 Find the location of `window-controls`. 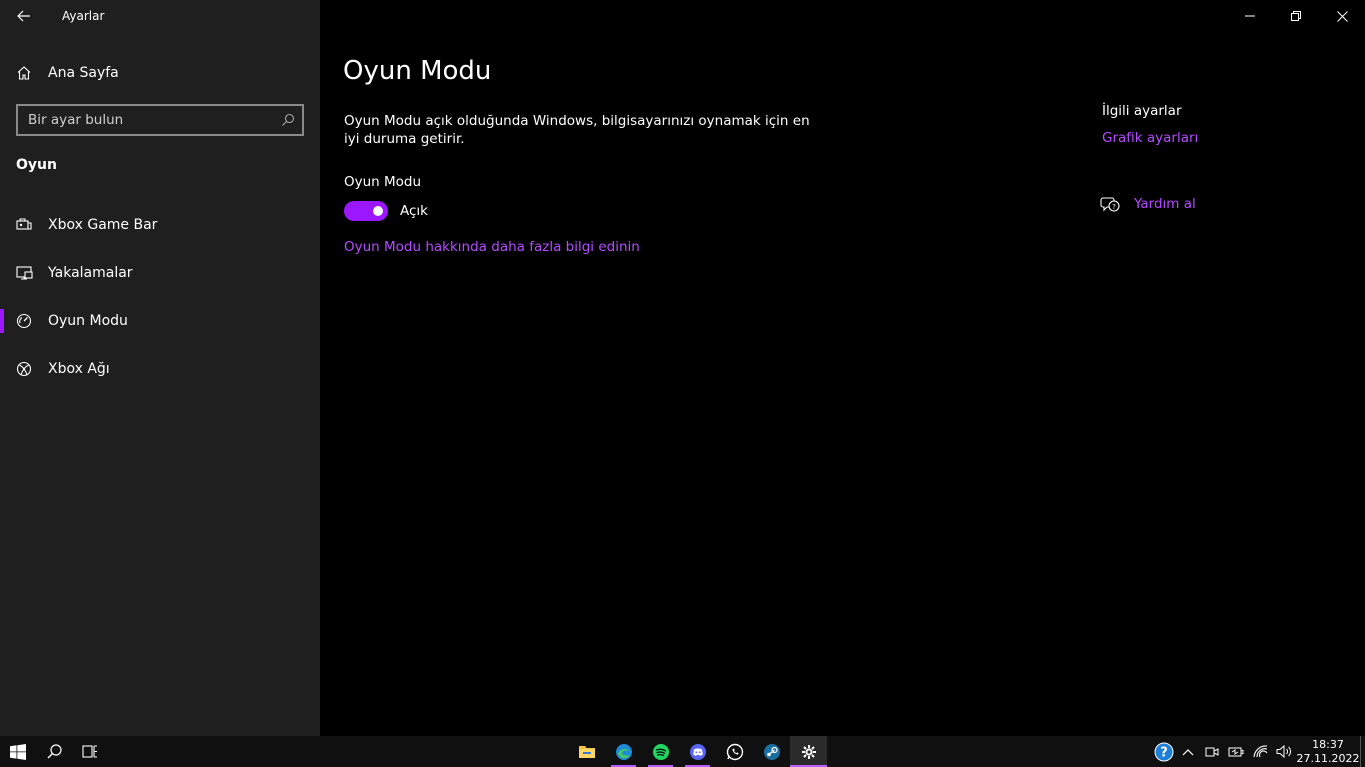

window-controls is located at coordinates (1296, 16).